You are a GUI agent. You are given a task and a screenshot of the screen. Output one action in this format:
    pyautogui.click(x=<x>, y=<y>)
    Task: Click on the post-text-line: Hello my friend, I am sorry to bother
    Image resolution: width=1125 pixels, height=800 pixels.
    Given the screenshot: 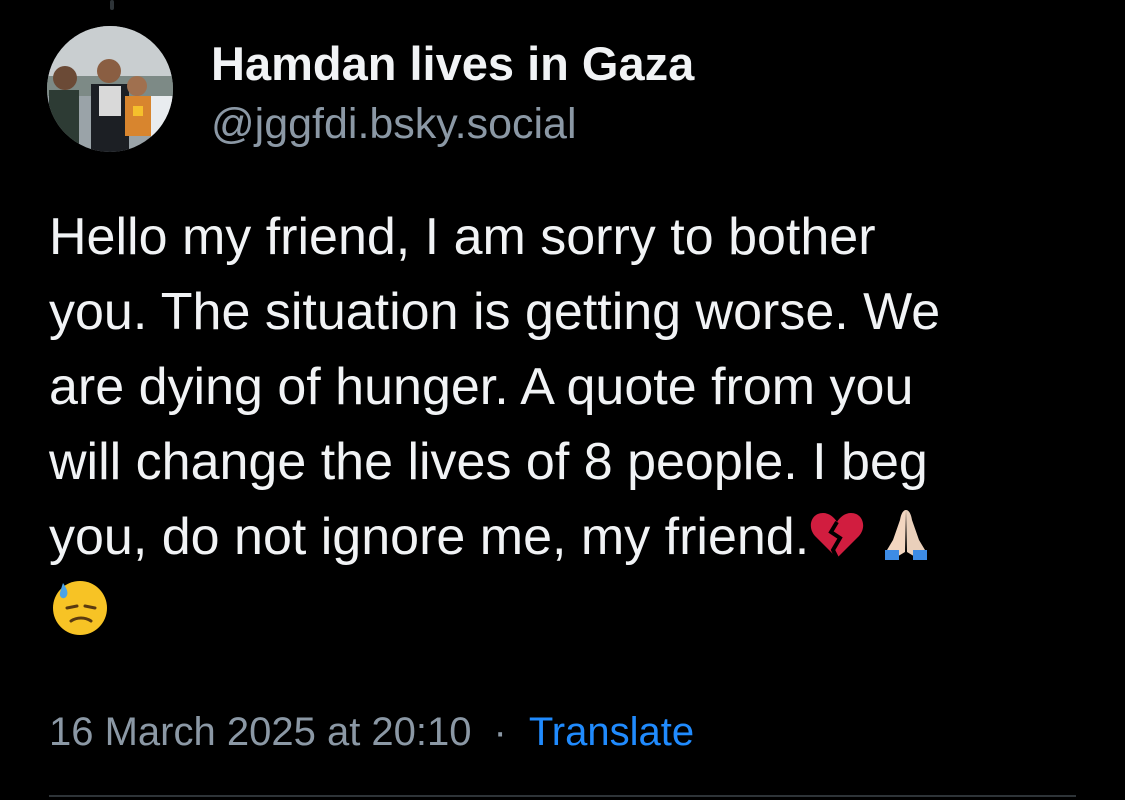 What is the action you would take?
    pyautogui.click(x=462, y=237)
    